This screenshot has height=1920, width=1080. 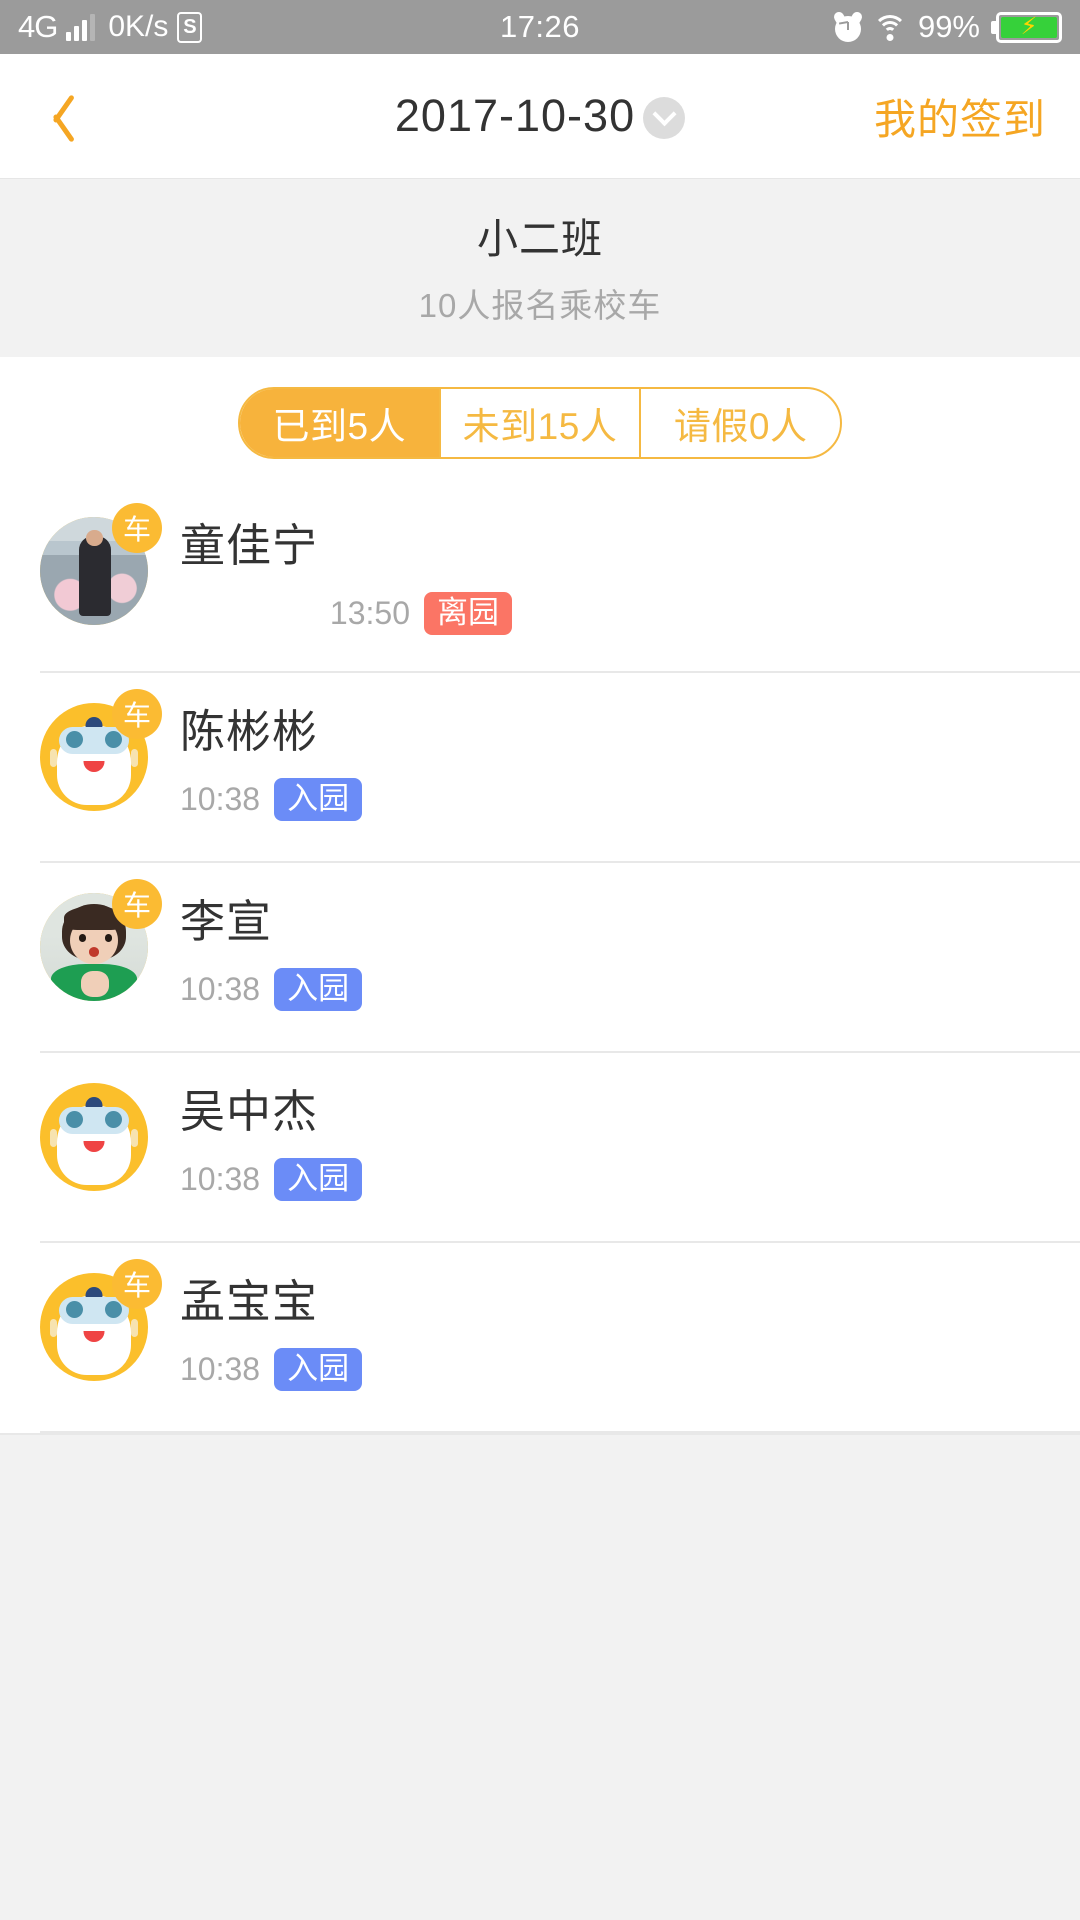 What do you see at coordinates (81, 27) in the screenshot?
I see `signal-bars-icon` at bounding box center [81, 27].